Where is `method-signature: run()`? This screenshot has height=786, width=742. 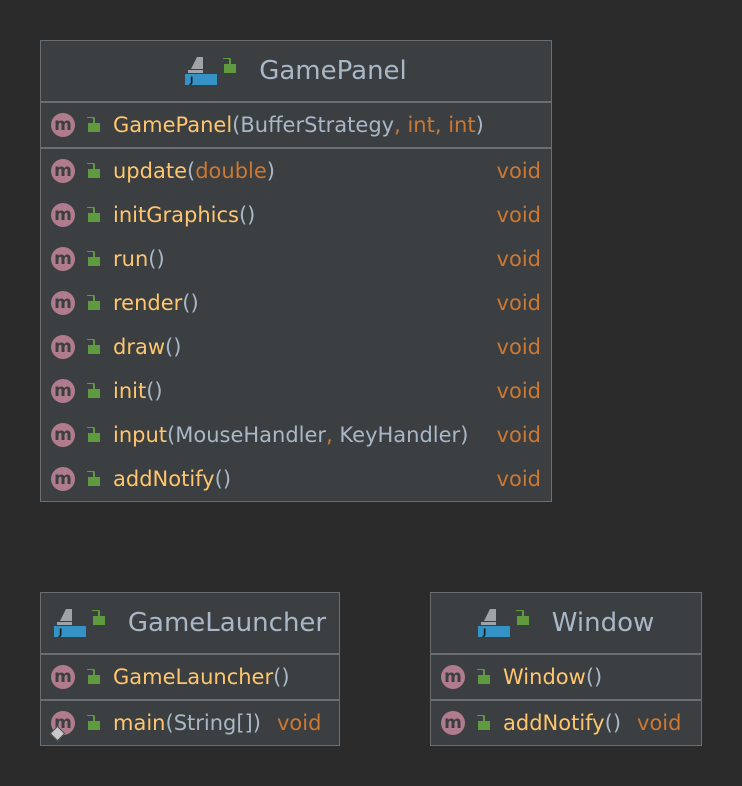
method-signature: run() is located at coordinates (139, 259).